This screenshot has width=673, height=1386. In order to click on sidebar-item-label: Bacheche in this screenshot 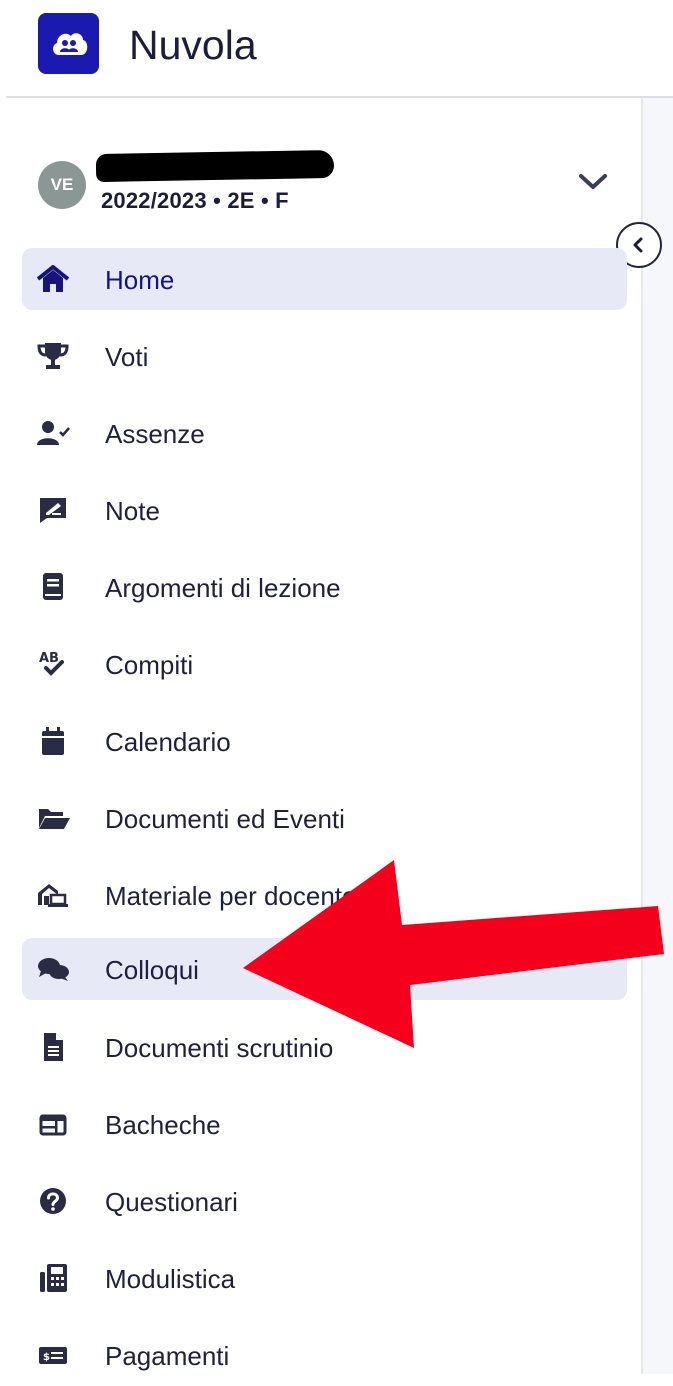, I will do `click(163, 1125)`.